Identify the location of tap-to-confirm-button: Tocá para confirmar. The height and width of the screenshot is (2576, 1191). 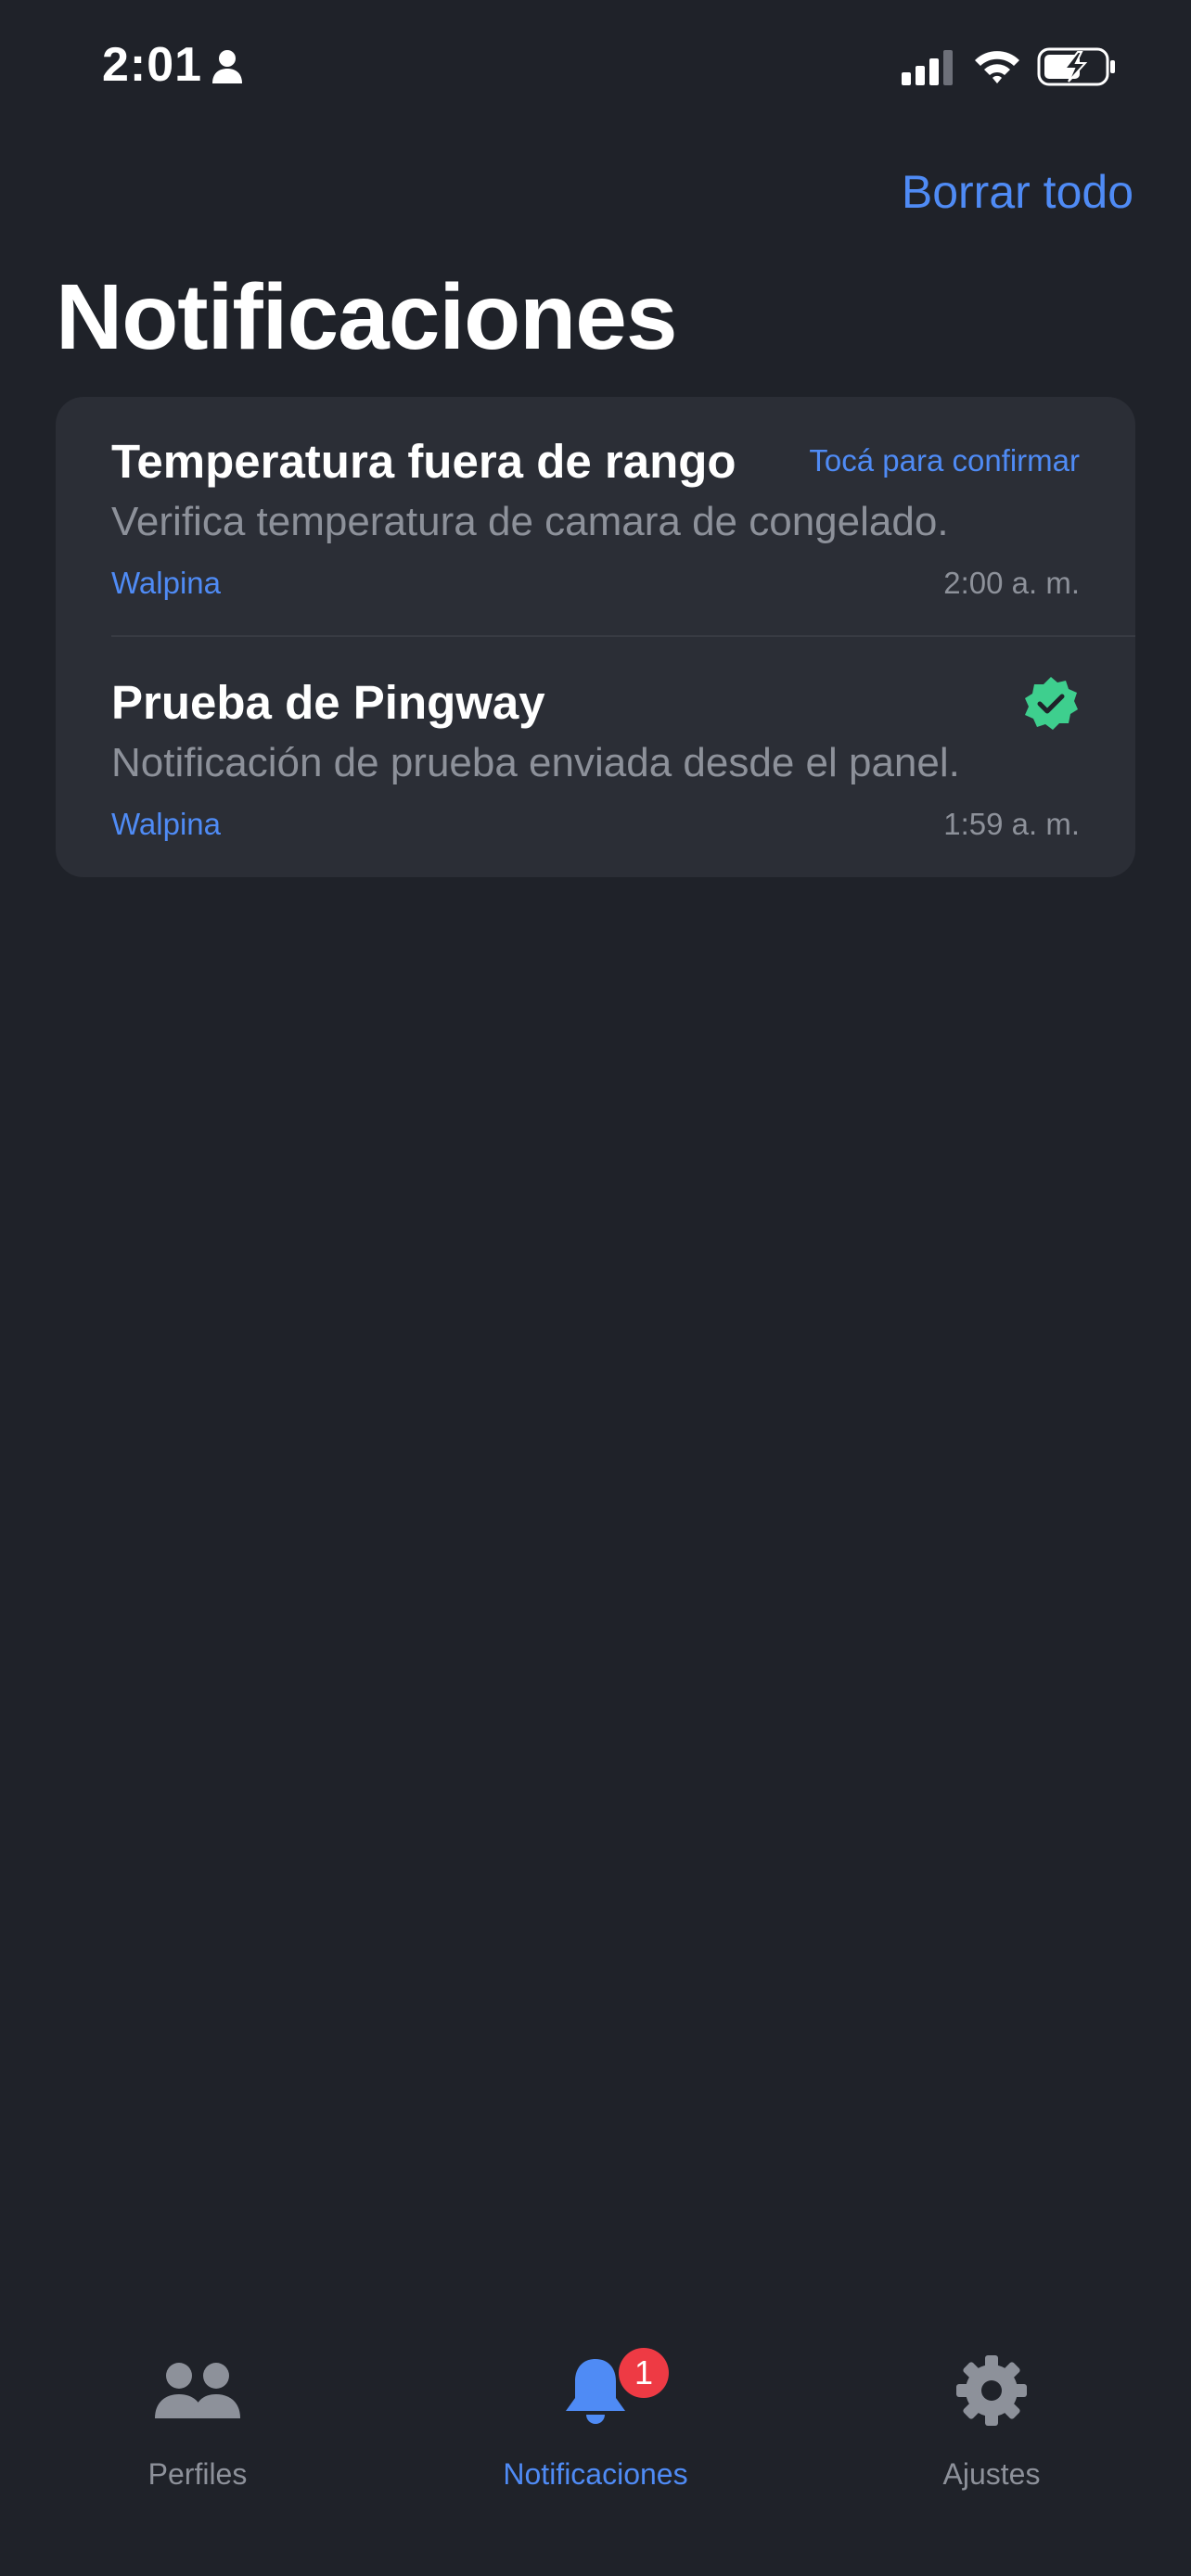
(944, 460).